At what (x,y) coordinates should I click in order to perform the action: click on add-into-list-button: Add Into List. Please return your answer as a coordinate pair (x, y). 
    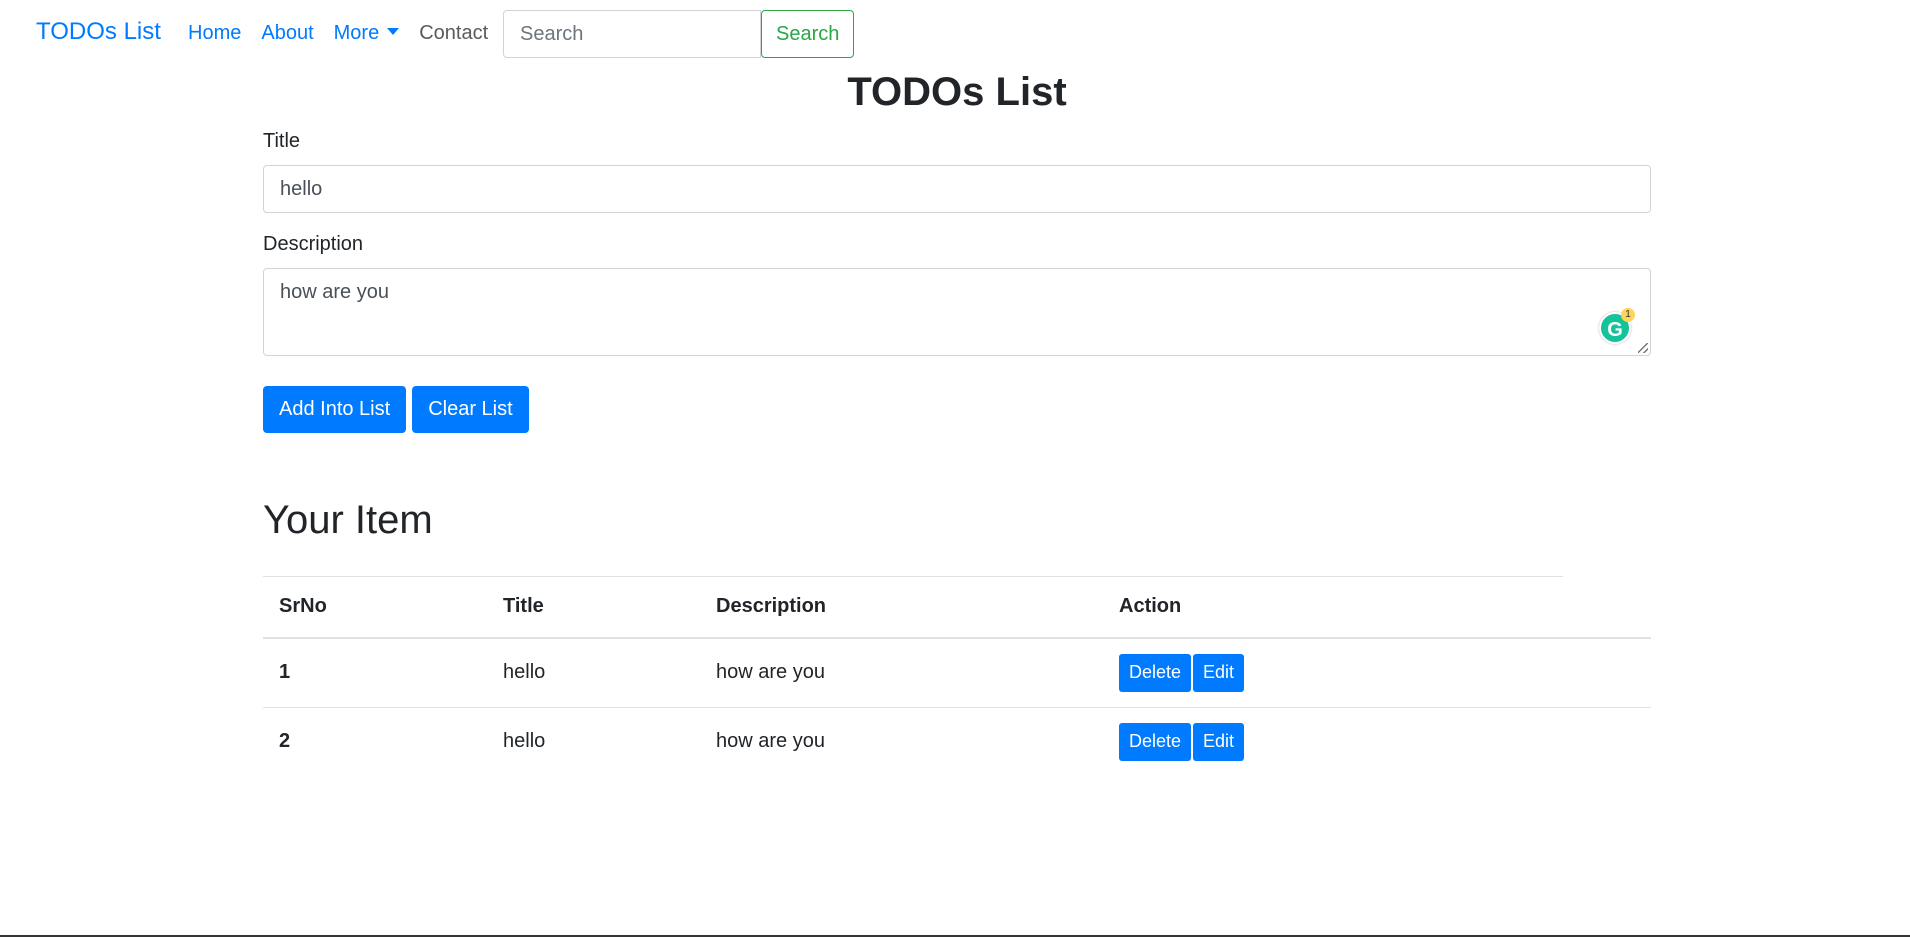
    Looking at the image, I should click on (335, 409).